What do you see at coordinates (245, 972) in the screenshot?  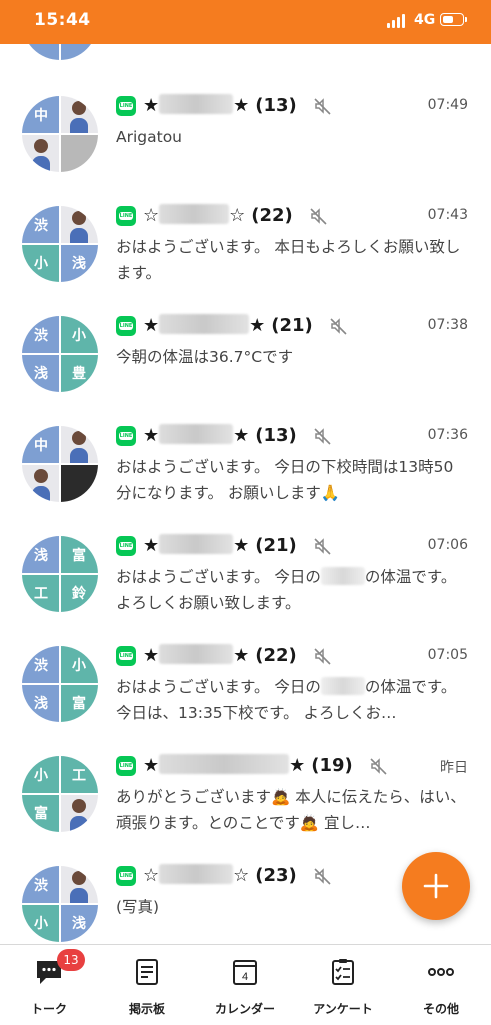 I see `calendar-icon: 4` at bounding box center [245, 972].